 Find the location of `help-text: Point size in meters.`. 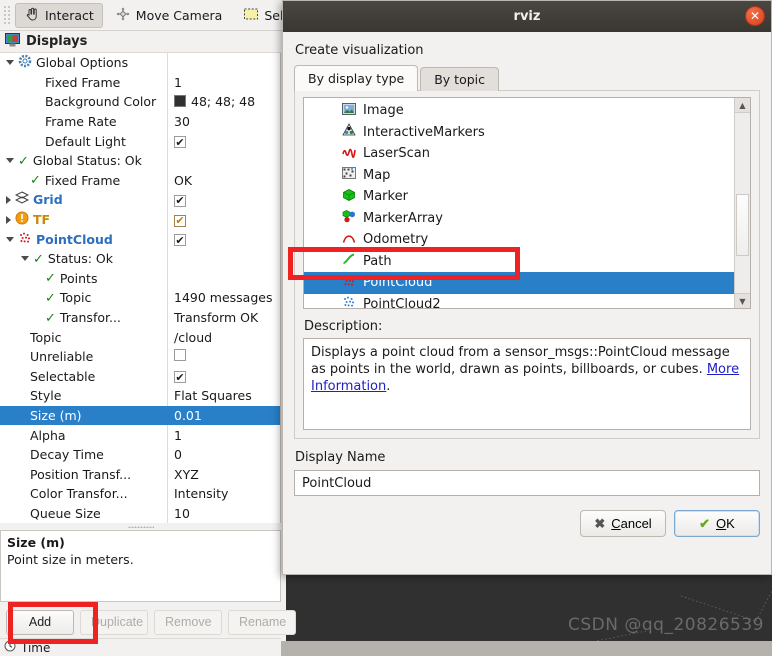

help-text: Point size in meters. is located at coordinates (70, 559).